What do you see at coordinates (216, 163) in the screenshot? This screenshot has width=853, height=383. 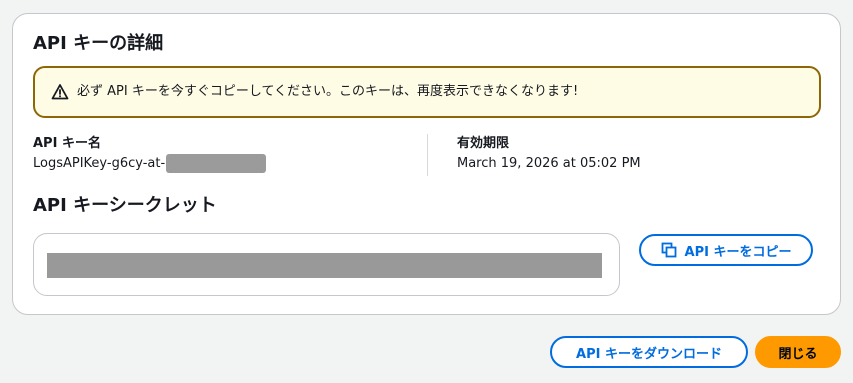 I see `redacted-key-suffix` at bounding box center [216, 163].